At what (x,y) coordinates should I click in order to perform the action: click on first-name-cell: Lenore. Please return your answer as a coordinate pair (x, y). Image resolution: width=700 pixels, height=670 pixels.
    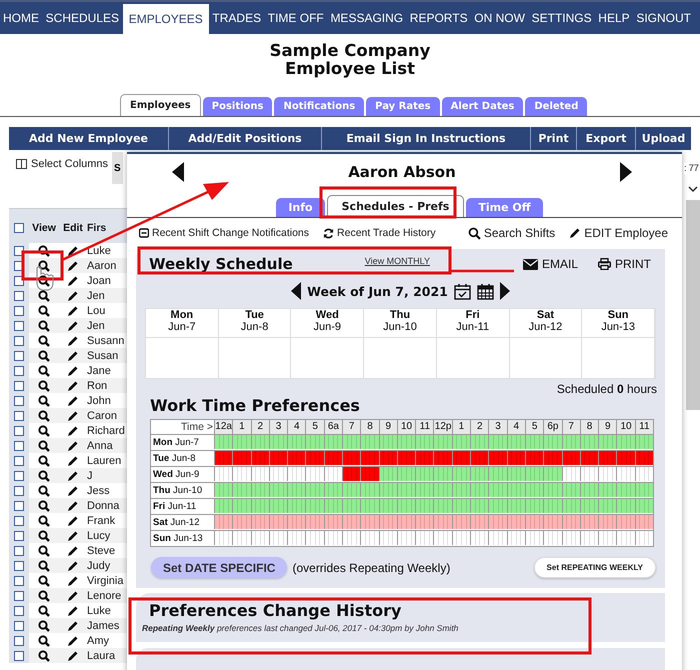
    Looking at the image, I should click on (104, 596).